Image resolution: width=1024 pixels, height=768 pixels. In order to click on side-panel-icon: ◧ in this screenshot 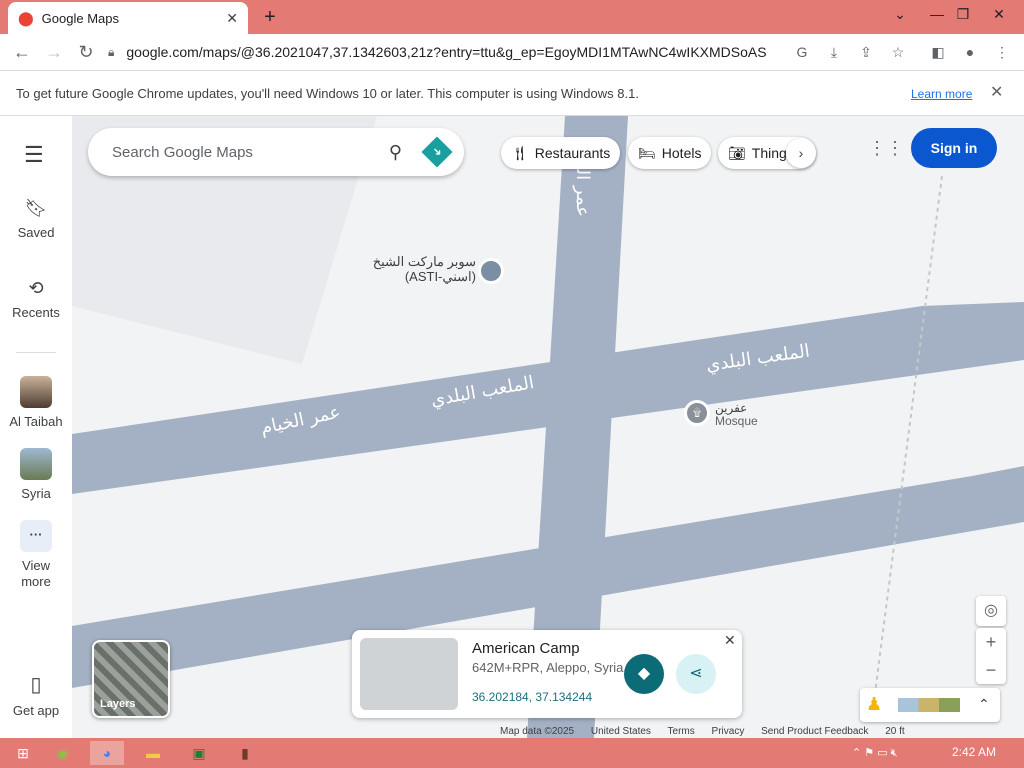, I will do `click(938, 52)`.